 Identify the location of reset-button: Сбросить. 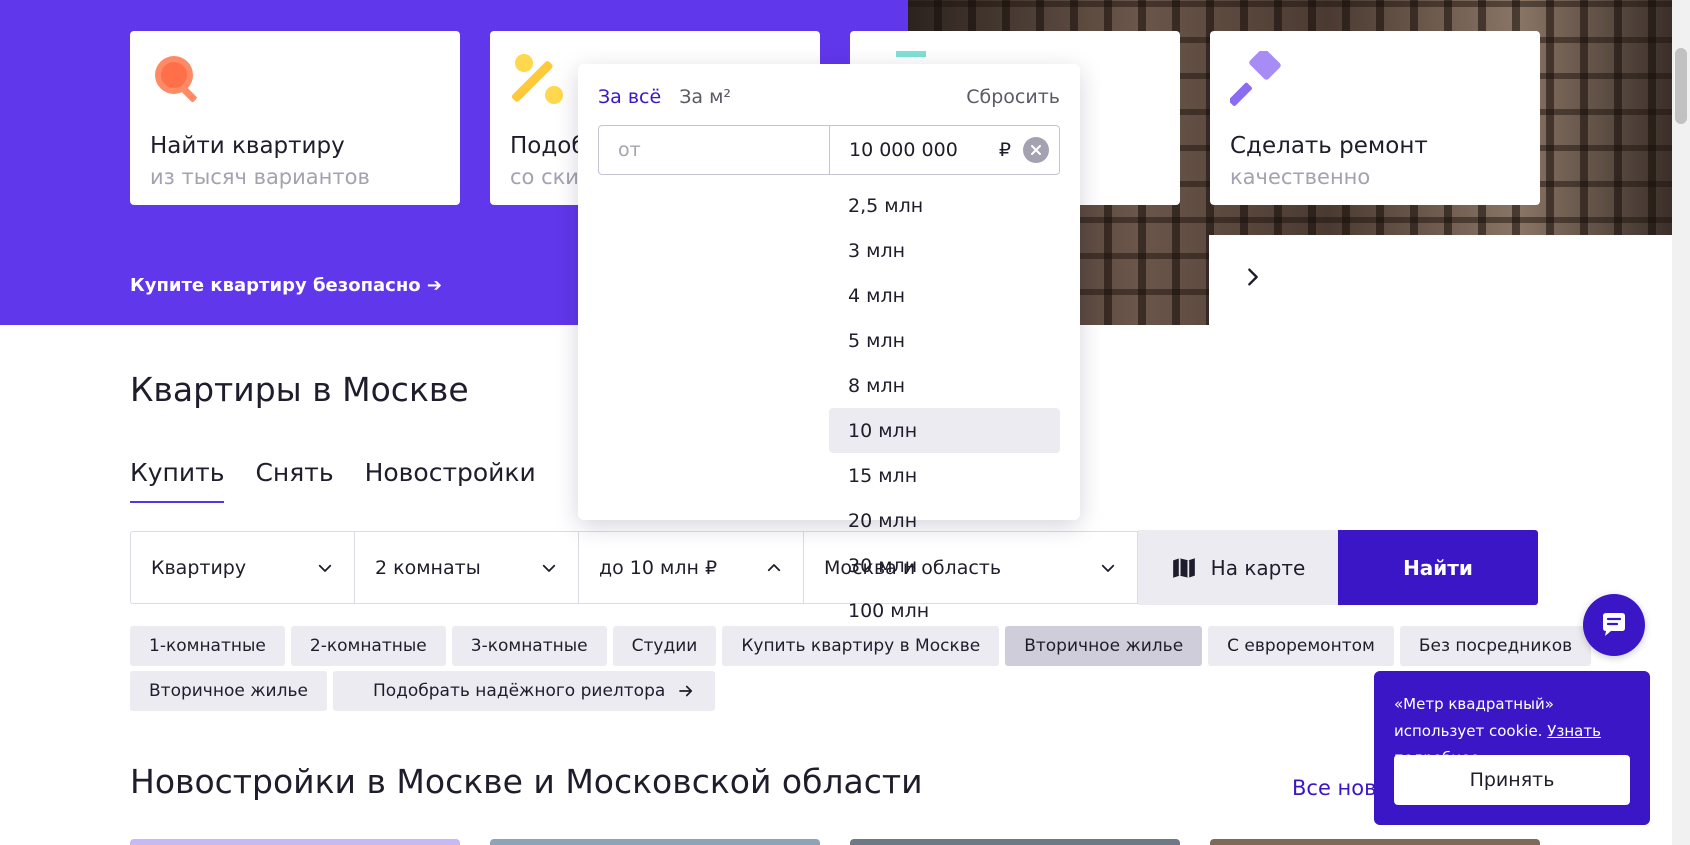
(1013, 97).